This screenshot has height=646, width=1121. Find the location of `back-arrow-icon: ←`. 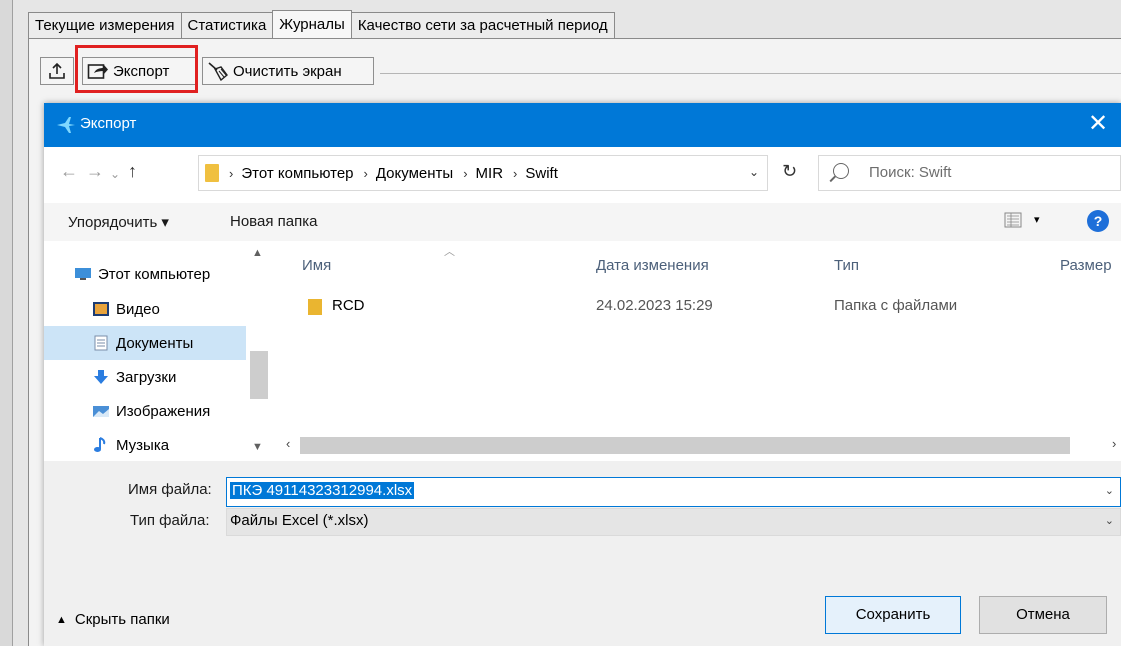

back-arrow-icon: ← is located at coordinates (69, 171).